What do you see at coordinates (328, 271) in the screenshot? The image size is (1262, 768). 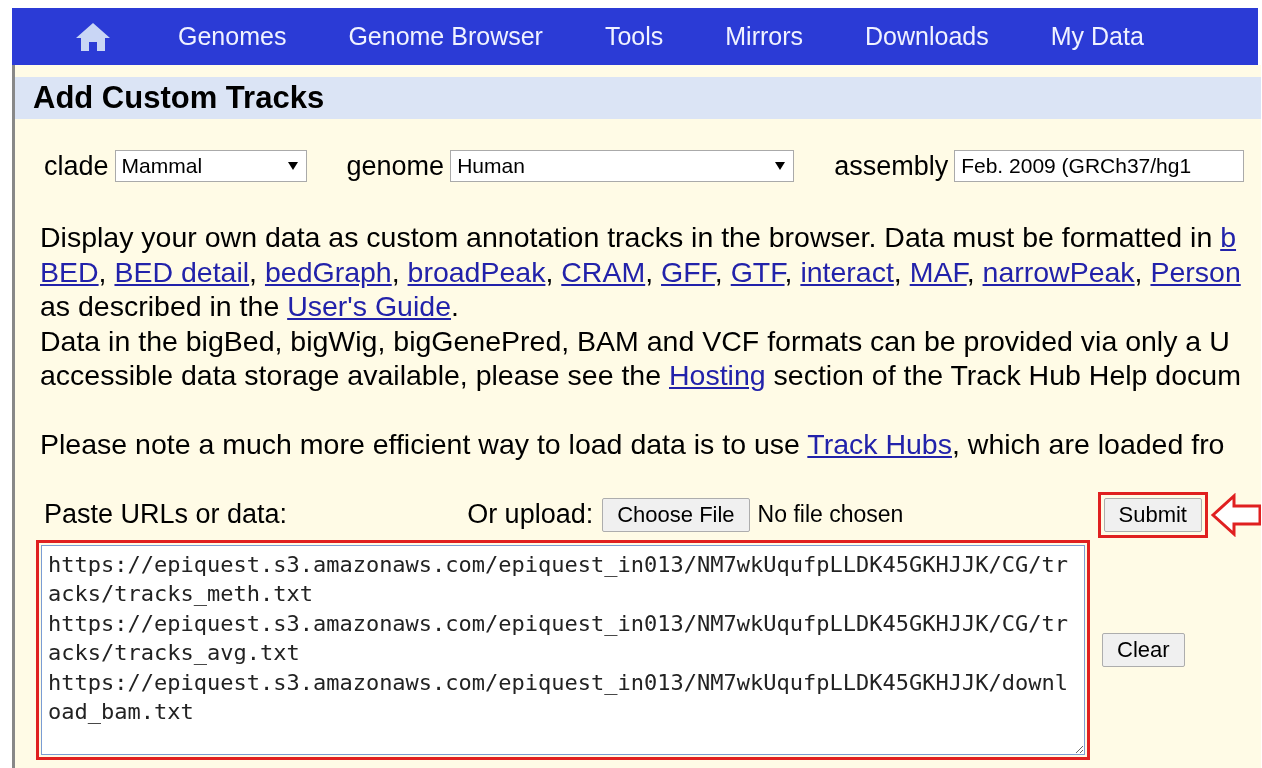 I see `link: bedGraph` at bounding box center [328, 271].